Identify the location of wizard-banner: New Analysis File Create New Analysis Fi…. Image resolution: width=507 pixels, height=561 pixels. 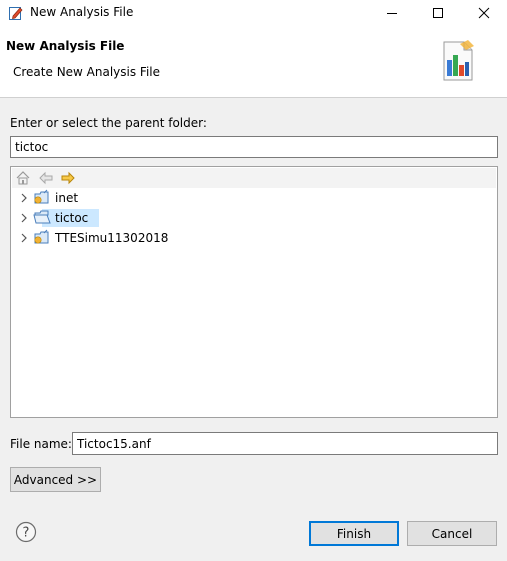
(253, 62).